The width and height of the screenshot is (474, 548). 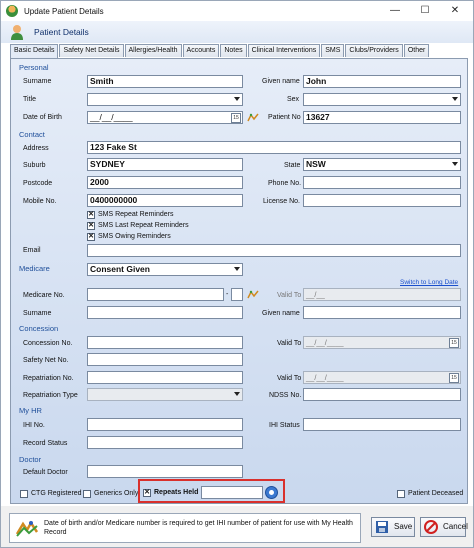 I want to click on patient-no-field: 13627, so click(x=382, y=117).